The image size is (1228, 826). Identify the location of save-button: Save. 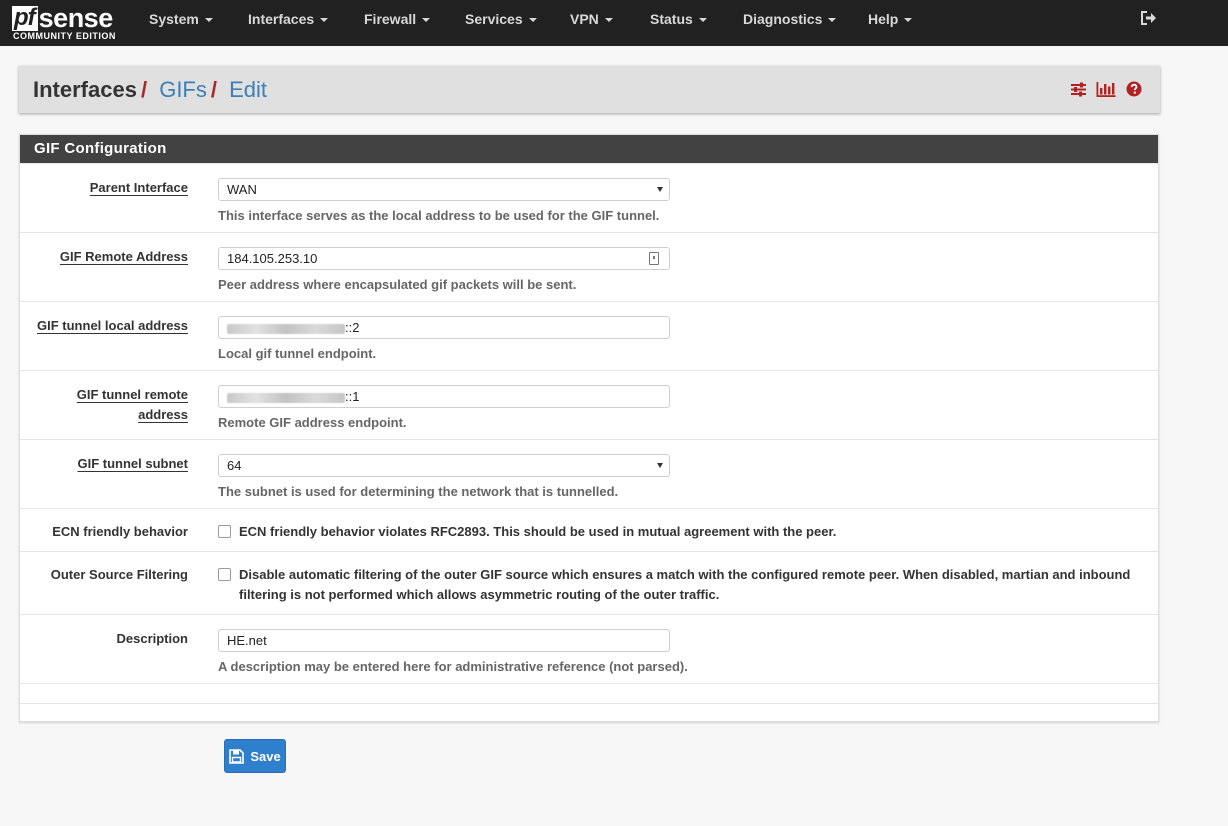
(255, 756).